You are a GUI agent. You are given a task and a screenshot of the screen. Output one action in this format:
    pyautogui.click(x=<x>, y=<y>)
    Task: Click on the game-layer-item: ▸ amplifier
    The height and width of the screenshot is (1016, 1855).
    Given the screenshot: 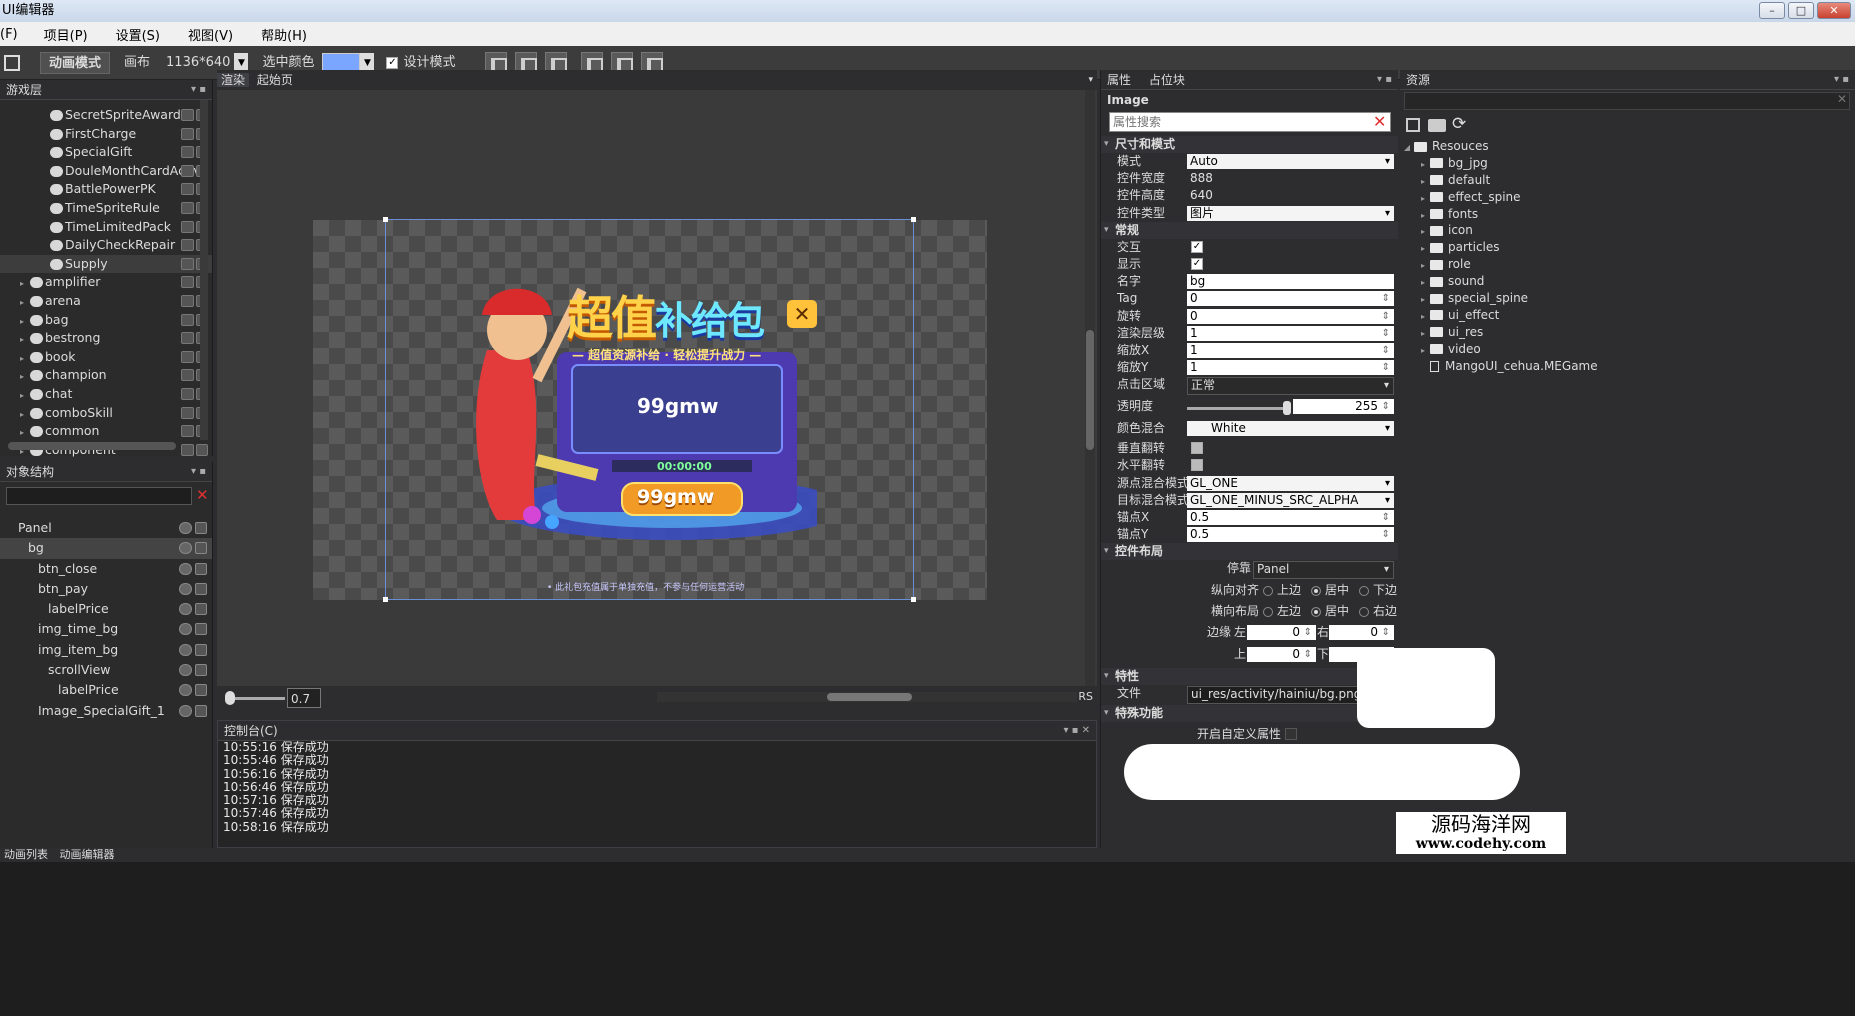 What is the action you would take?
    pyautogui.click(x=106, y=282)
    